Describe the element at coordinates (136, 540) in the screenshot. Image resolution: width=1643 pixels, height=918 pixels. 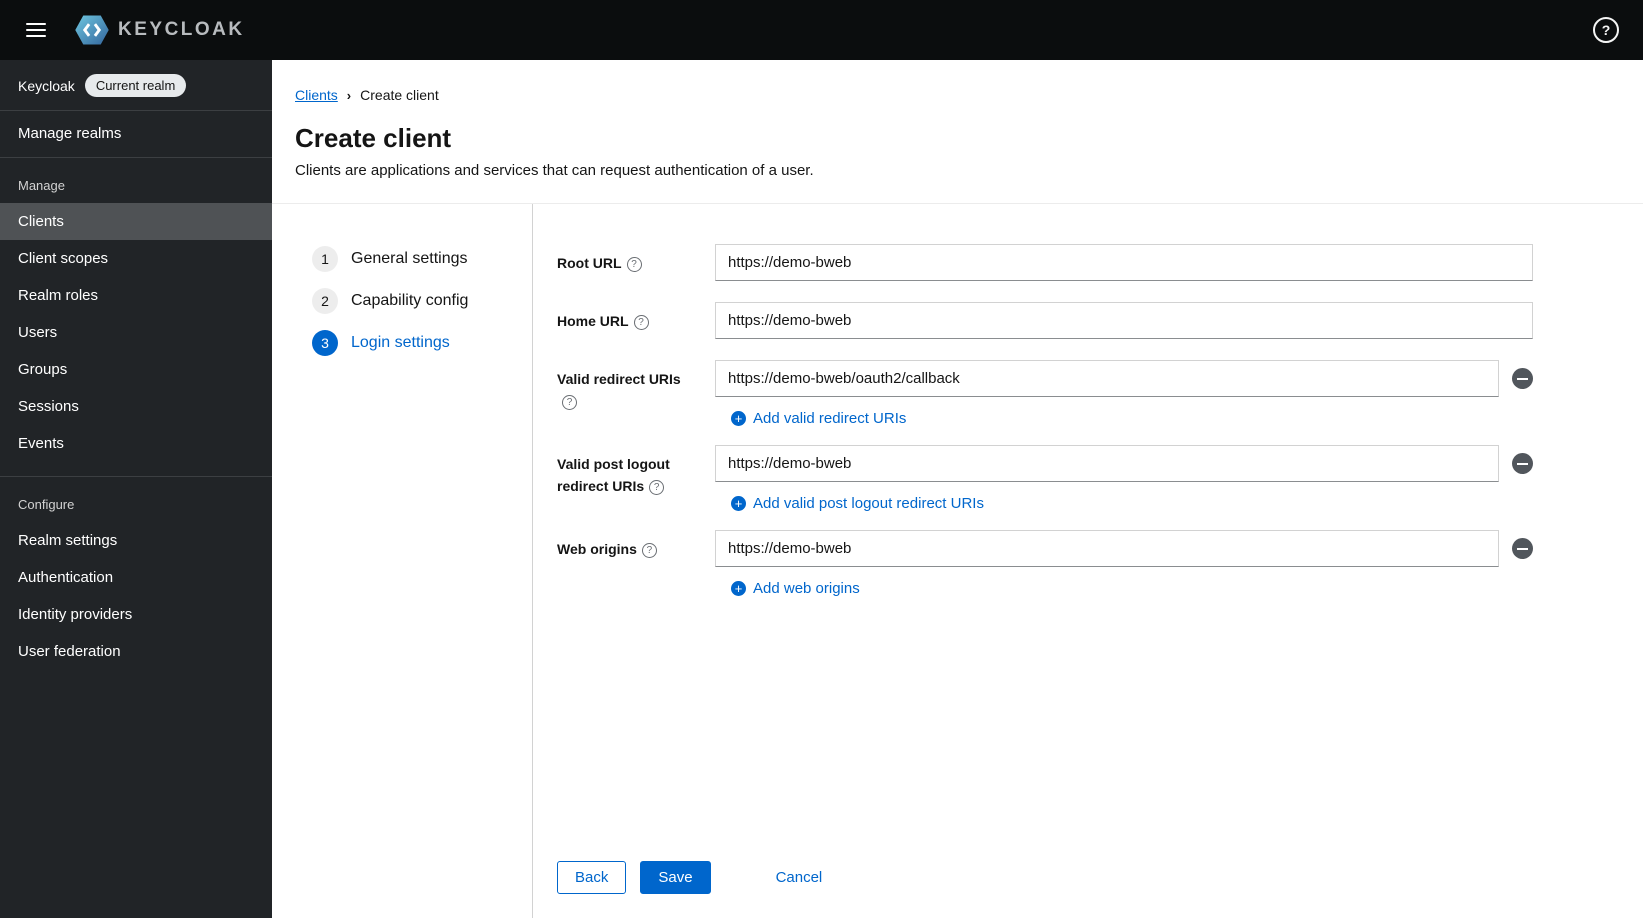
I see `sidebar-item-realm-settings: Realm settings` at that location.